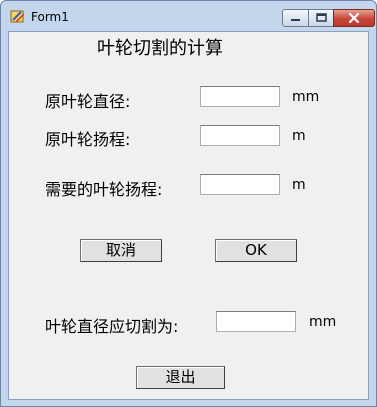  What do you see at coordinates (323, 322) in the screenshot?
I see `result-unit-label: mm` at bounding box center [323, 322].